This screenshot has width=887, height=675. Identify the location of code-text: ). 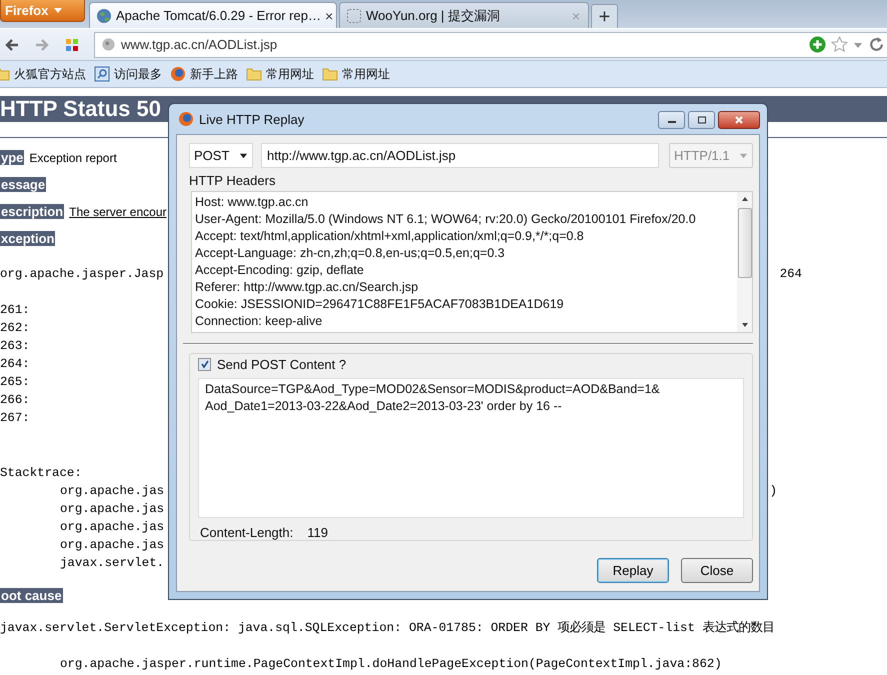
(773, 491).